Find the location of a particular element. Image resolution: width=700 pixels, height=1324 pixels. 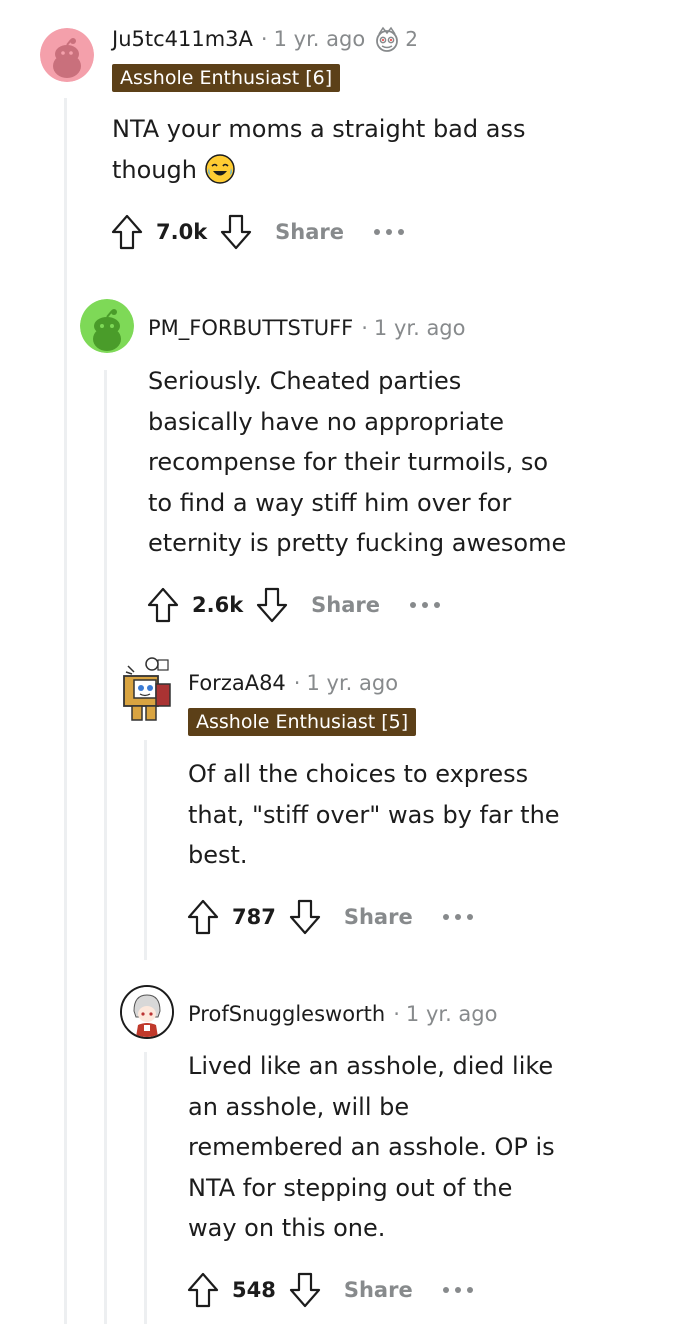

comment-actions: 787 Share is located at coordinates (330, 917).